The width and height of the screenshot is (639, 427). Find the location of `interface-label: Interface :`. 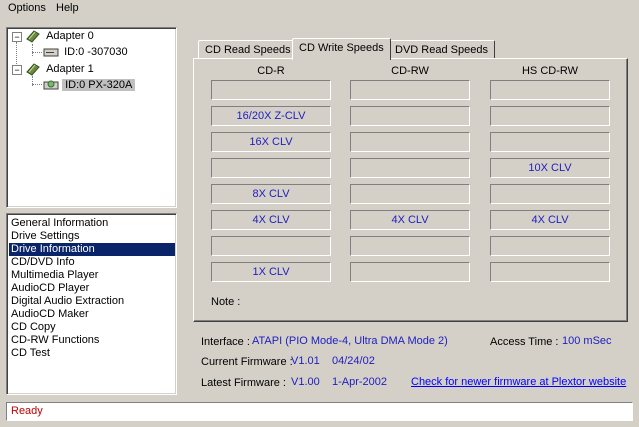

interface-label: Interface : is located at coordinates (225, 342).